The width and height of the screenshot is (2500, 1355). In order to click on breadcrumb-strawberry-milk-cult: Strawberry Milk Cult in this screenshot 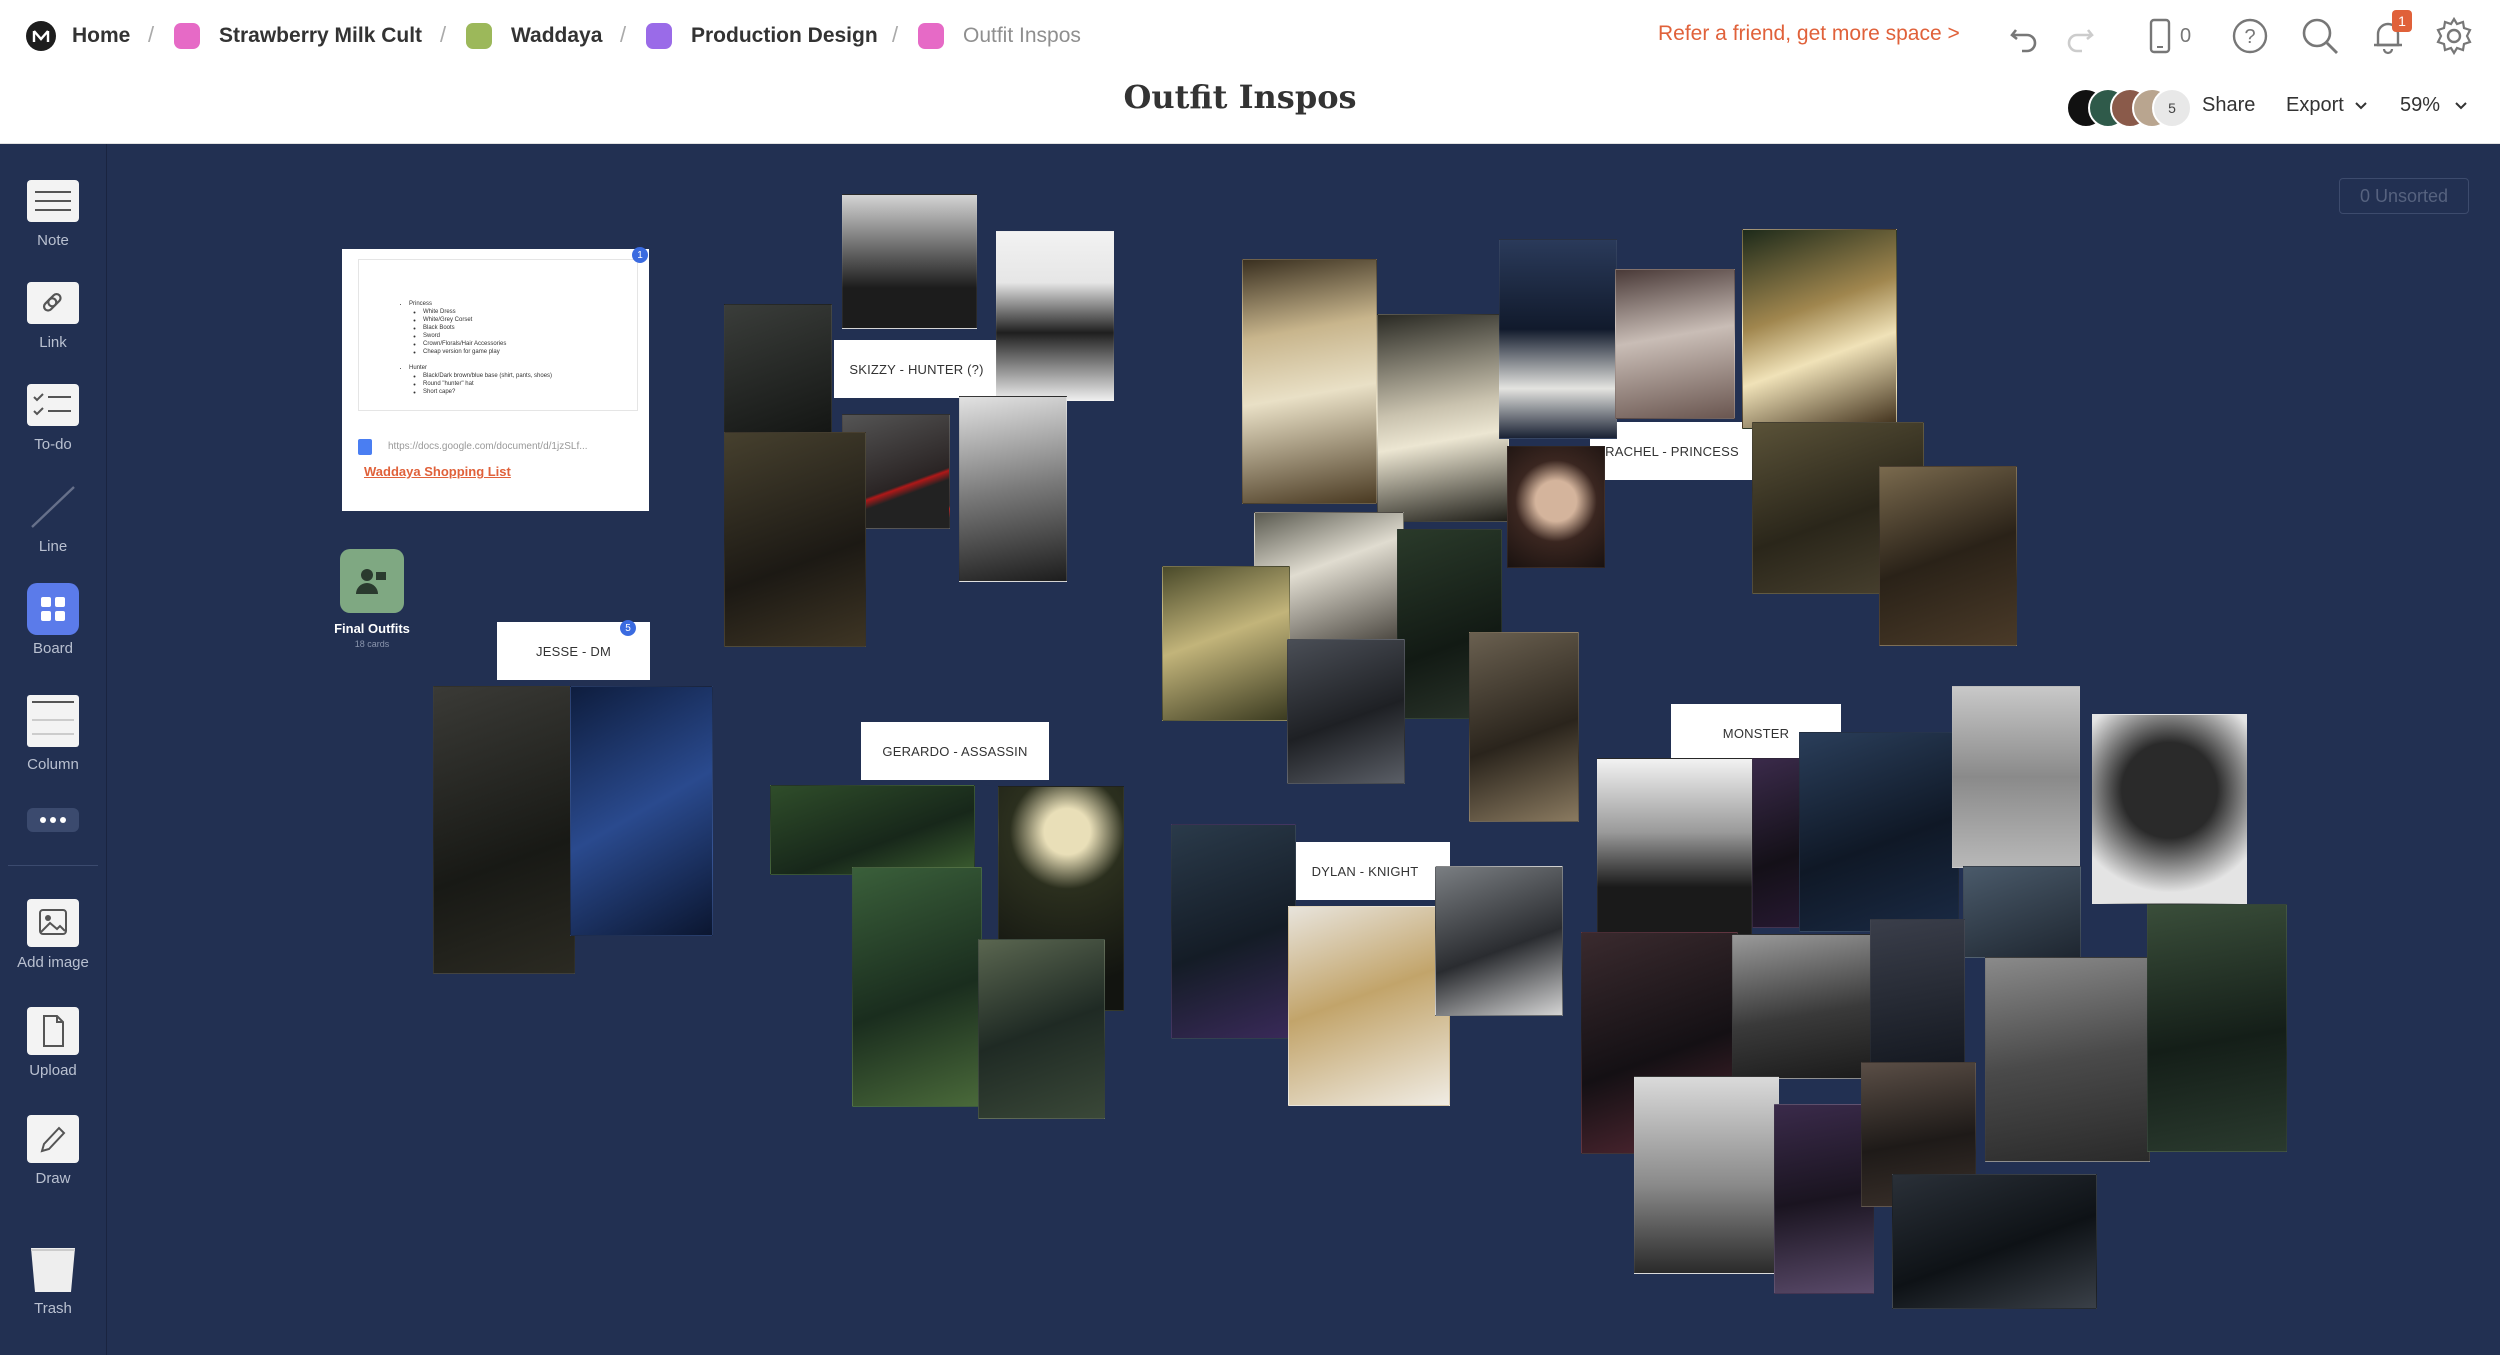, I will do `click(298, 36)`.